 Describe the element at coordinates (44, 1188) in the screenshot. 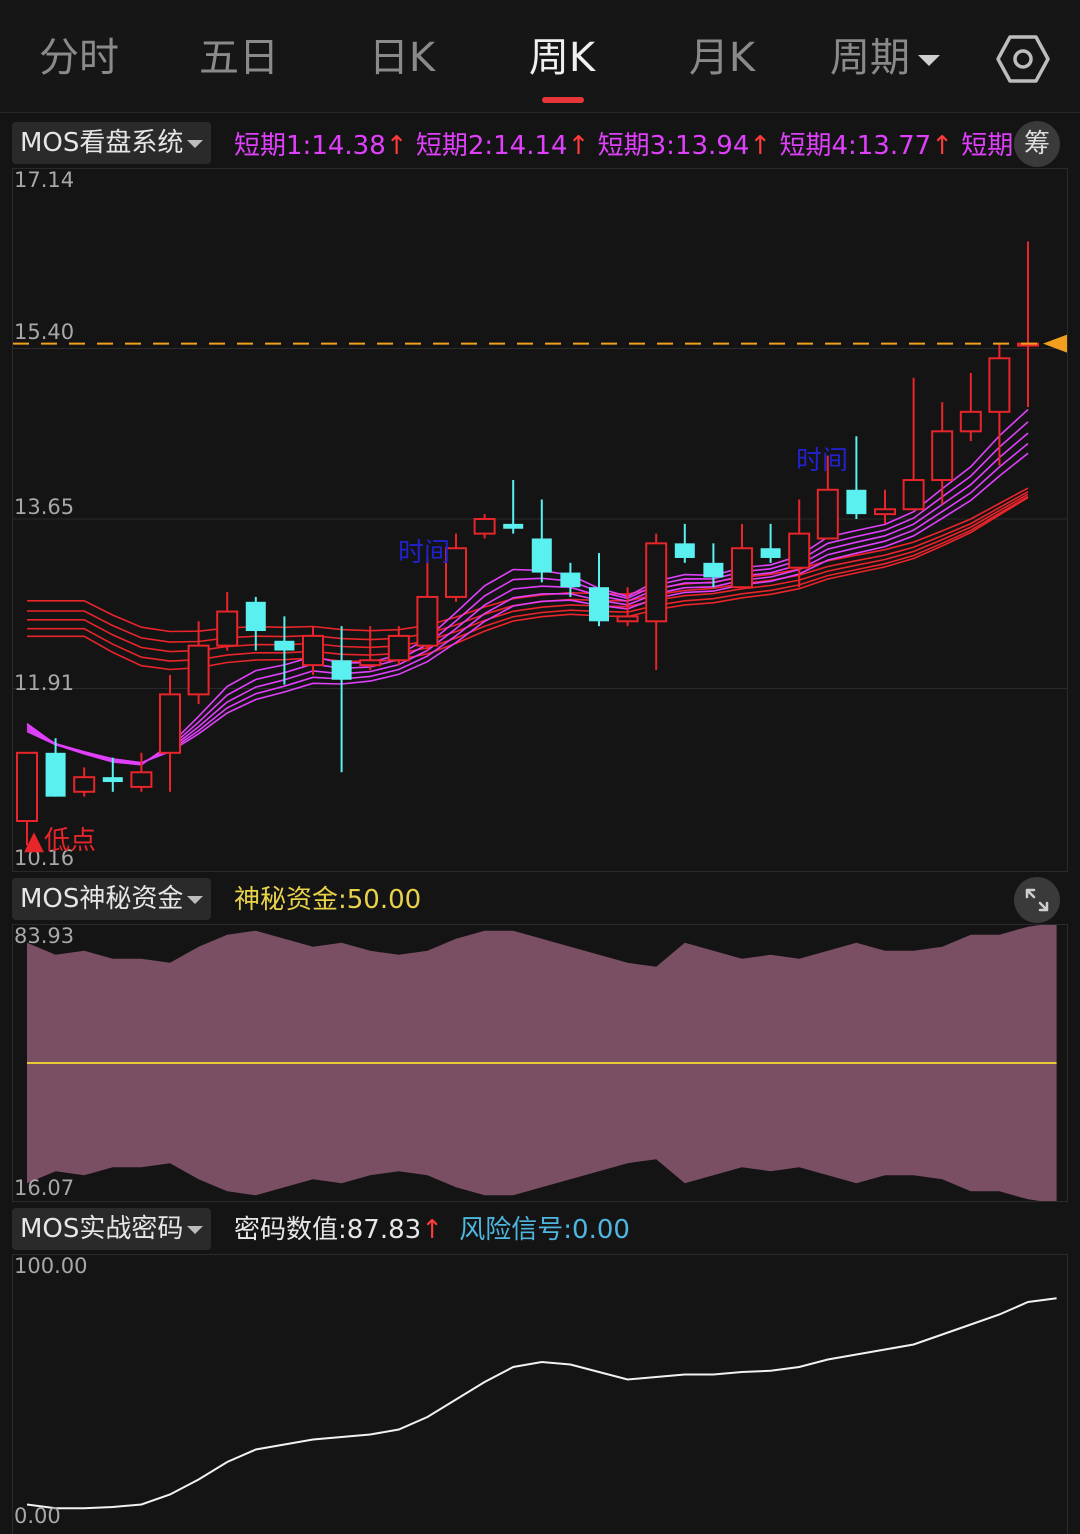

I see `mystery-axis-bottom: 16.07` at that location.